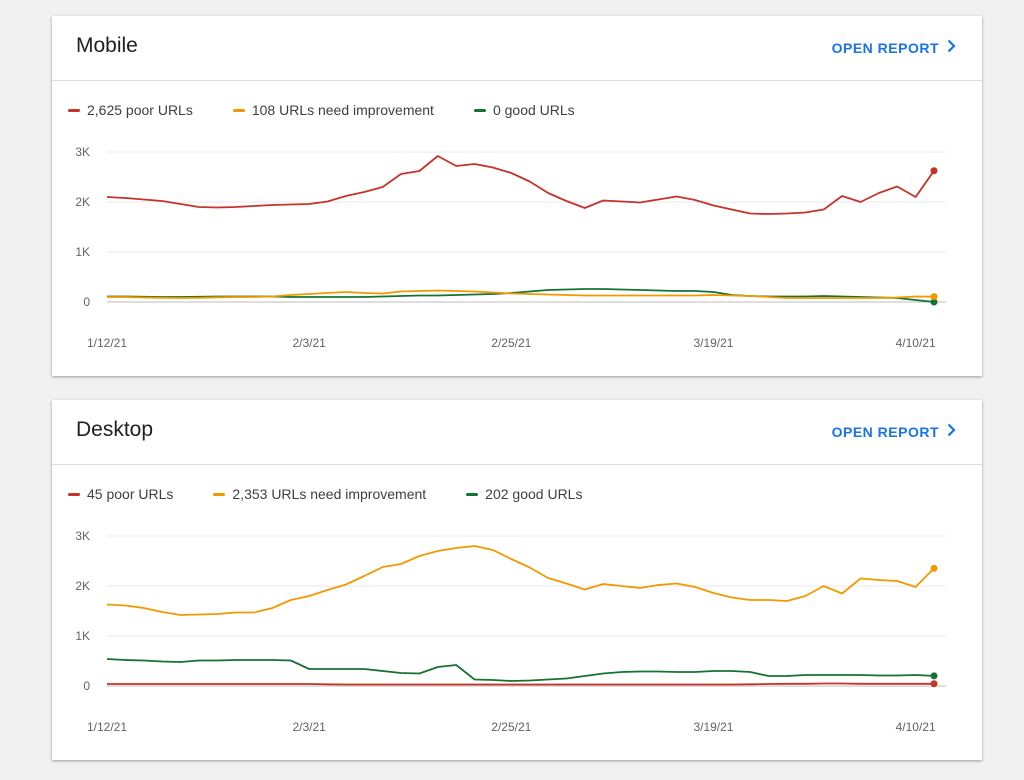  Describe the element at coordinates (115, 429) in the screenshot. I see `card-title: Desktop` at that location.